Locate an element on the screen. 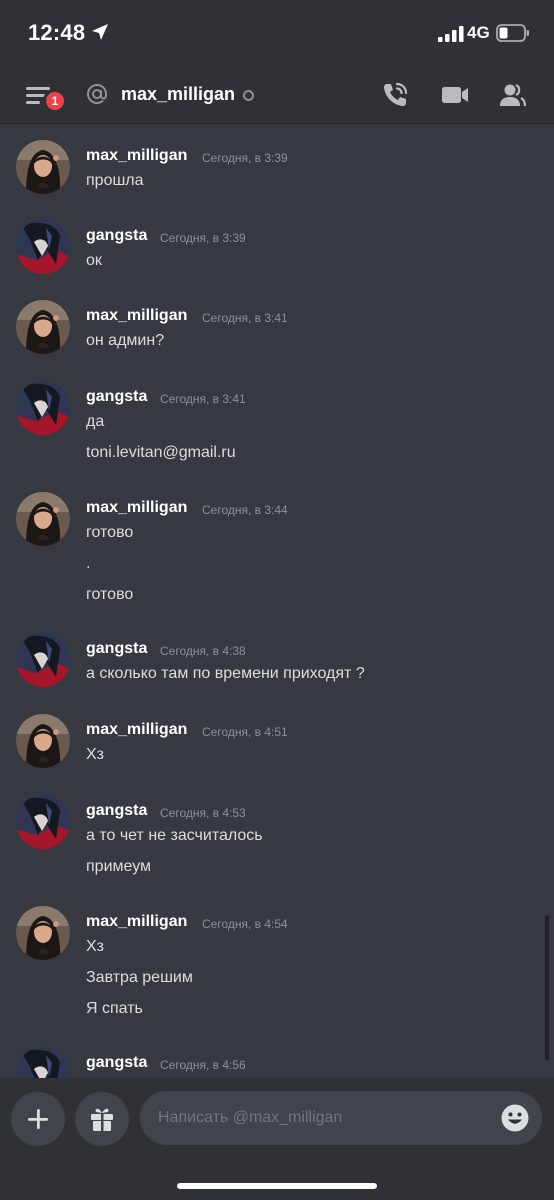  location-arrow-icon is located at coordinates (100, 32).